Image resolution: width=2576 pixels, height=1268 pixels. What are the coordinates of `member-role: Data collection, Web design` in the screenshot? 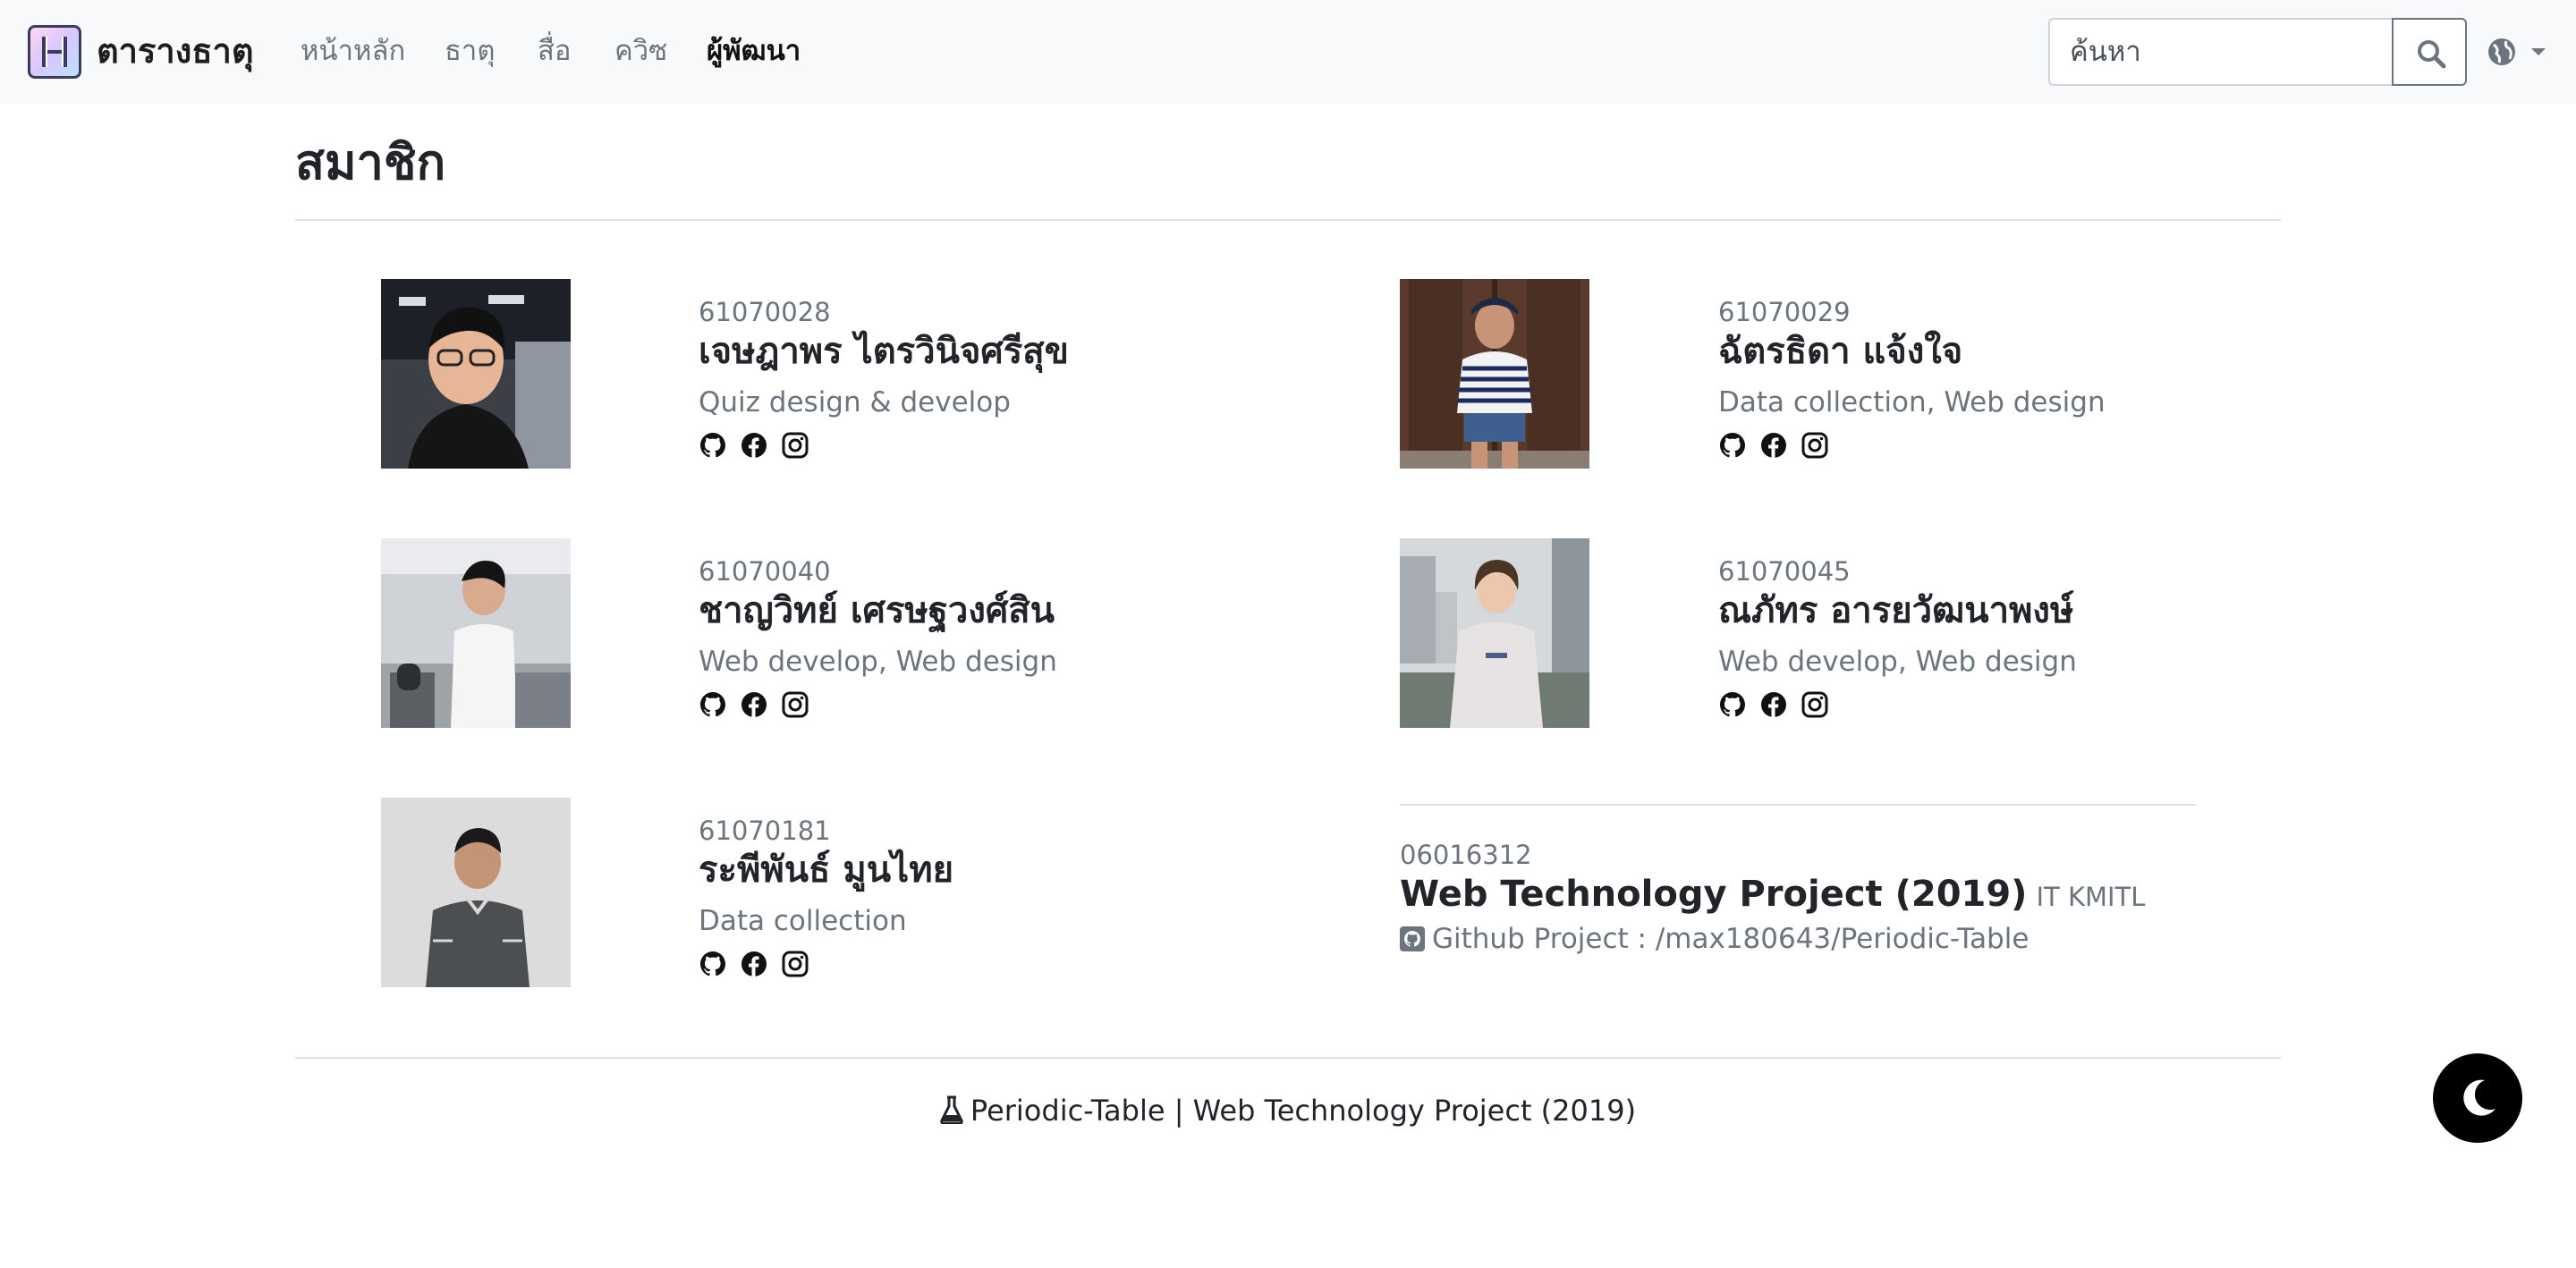 It's located at (1912, 402).